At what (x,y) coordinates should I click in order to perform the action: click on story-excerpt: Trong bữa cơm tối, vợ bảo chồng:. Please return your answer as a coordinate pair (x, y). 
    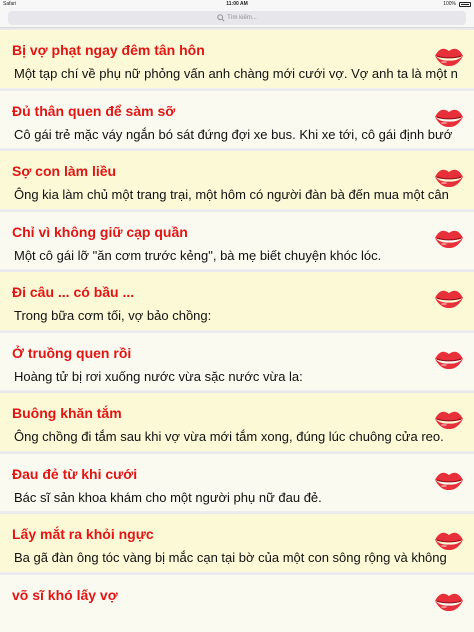
    Looking at the image, I should click on (113, 315).